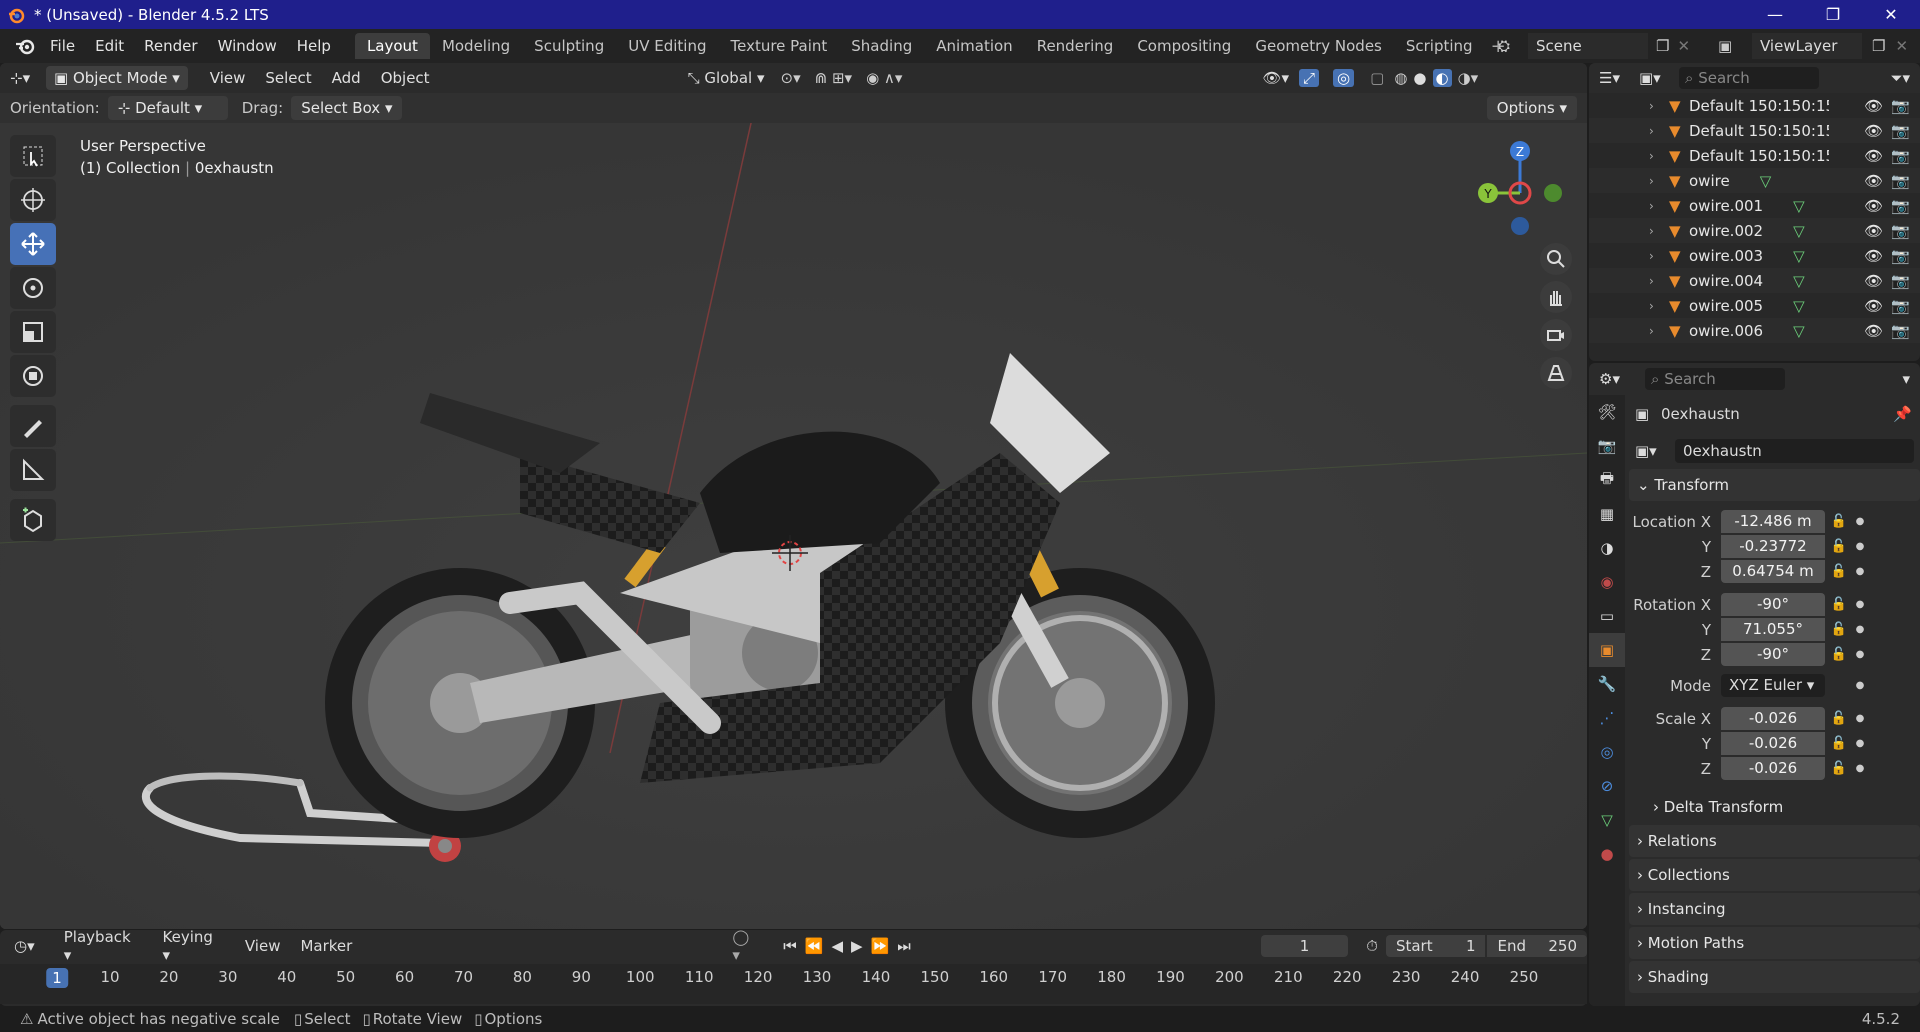  Describe the element at coordinates (837, 946) in the screenshot. I see `play-reverse-icon: ◀` at that location.